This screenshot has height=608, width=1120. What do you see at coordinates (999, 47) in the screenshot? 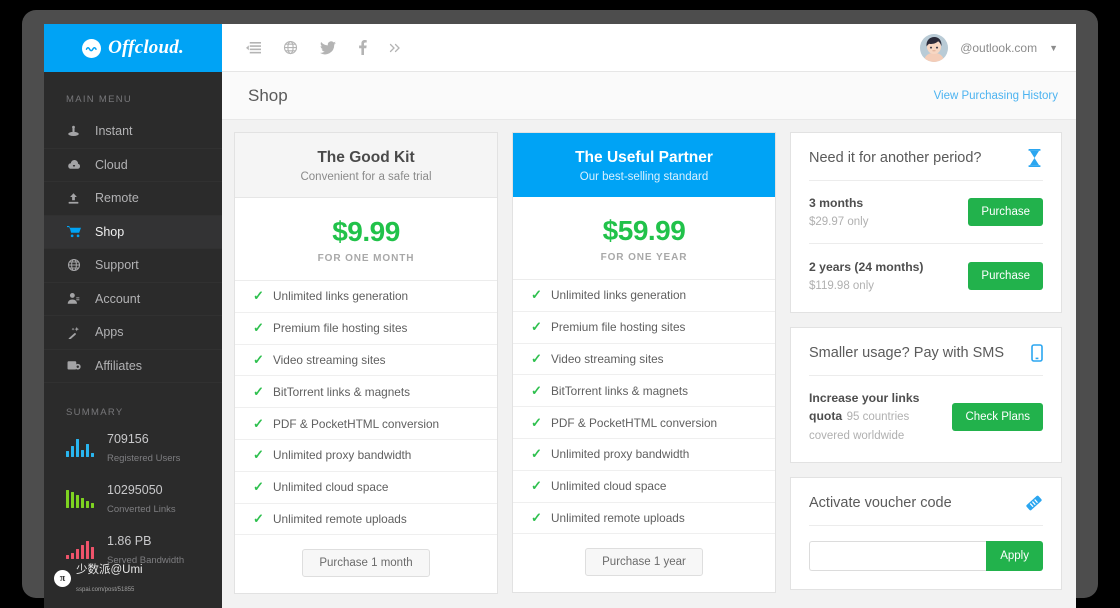
I see `account-name: @outlook.com` at bounding box center [999, 47].